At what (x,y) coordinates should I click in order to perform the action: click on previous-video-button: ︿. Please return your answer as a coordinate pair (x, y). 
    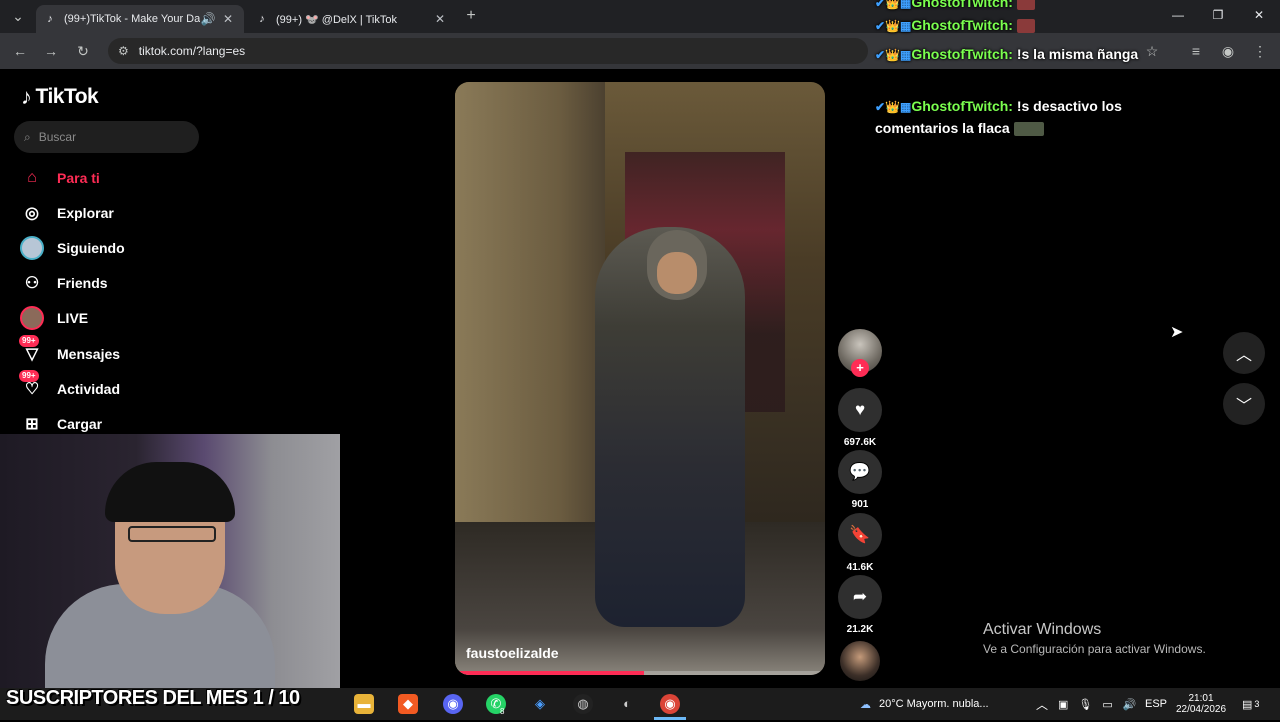
    Looking at the image, I should click on (1244, 353).